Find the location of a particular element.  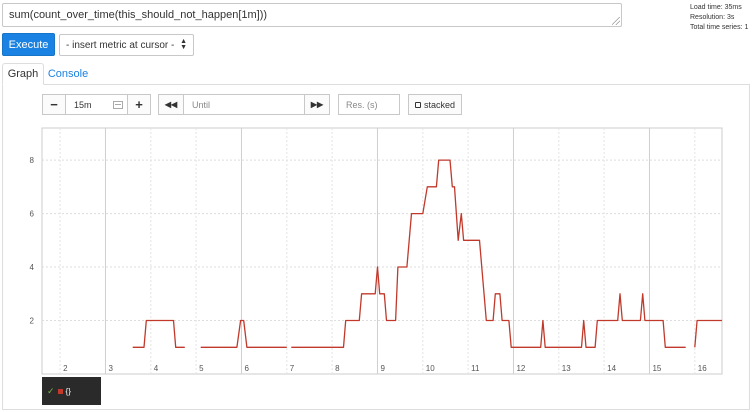

y-tick-label: 4 is located at coordinates (32, 267).